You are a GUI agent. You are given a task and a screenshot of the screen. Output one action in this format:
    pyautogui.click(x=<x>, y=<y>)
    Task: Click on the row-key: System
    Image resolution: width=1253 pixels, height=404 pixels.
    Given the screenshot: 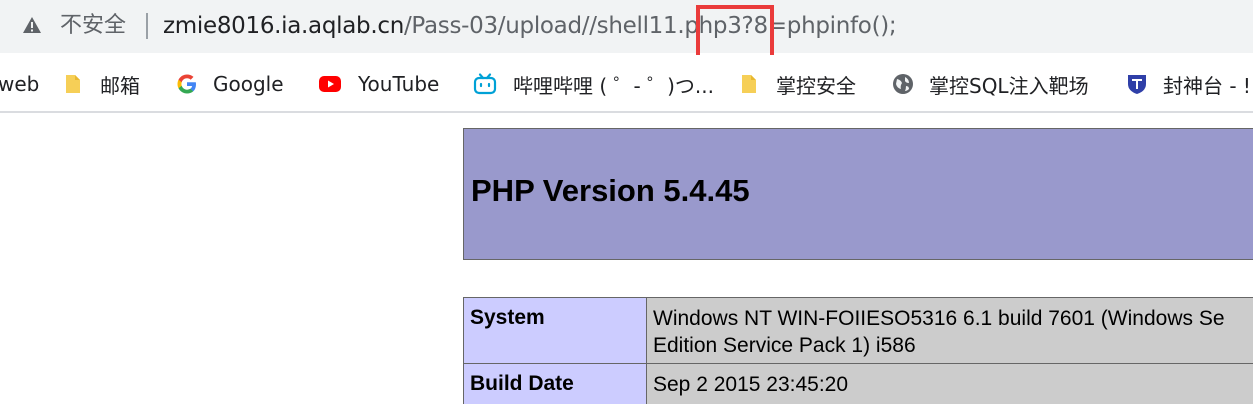 What is the action you would take?
    pyautogui.click(x=555, y=330)
    